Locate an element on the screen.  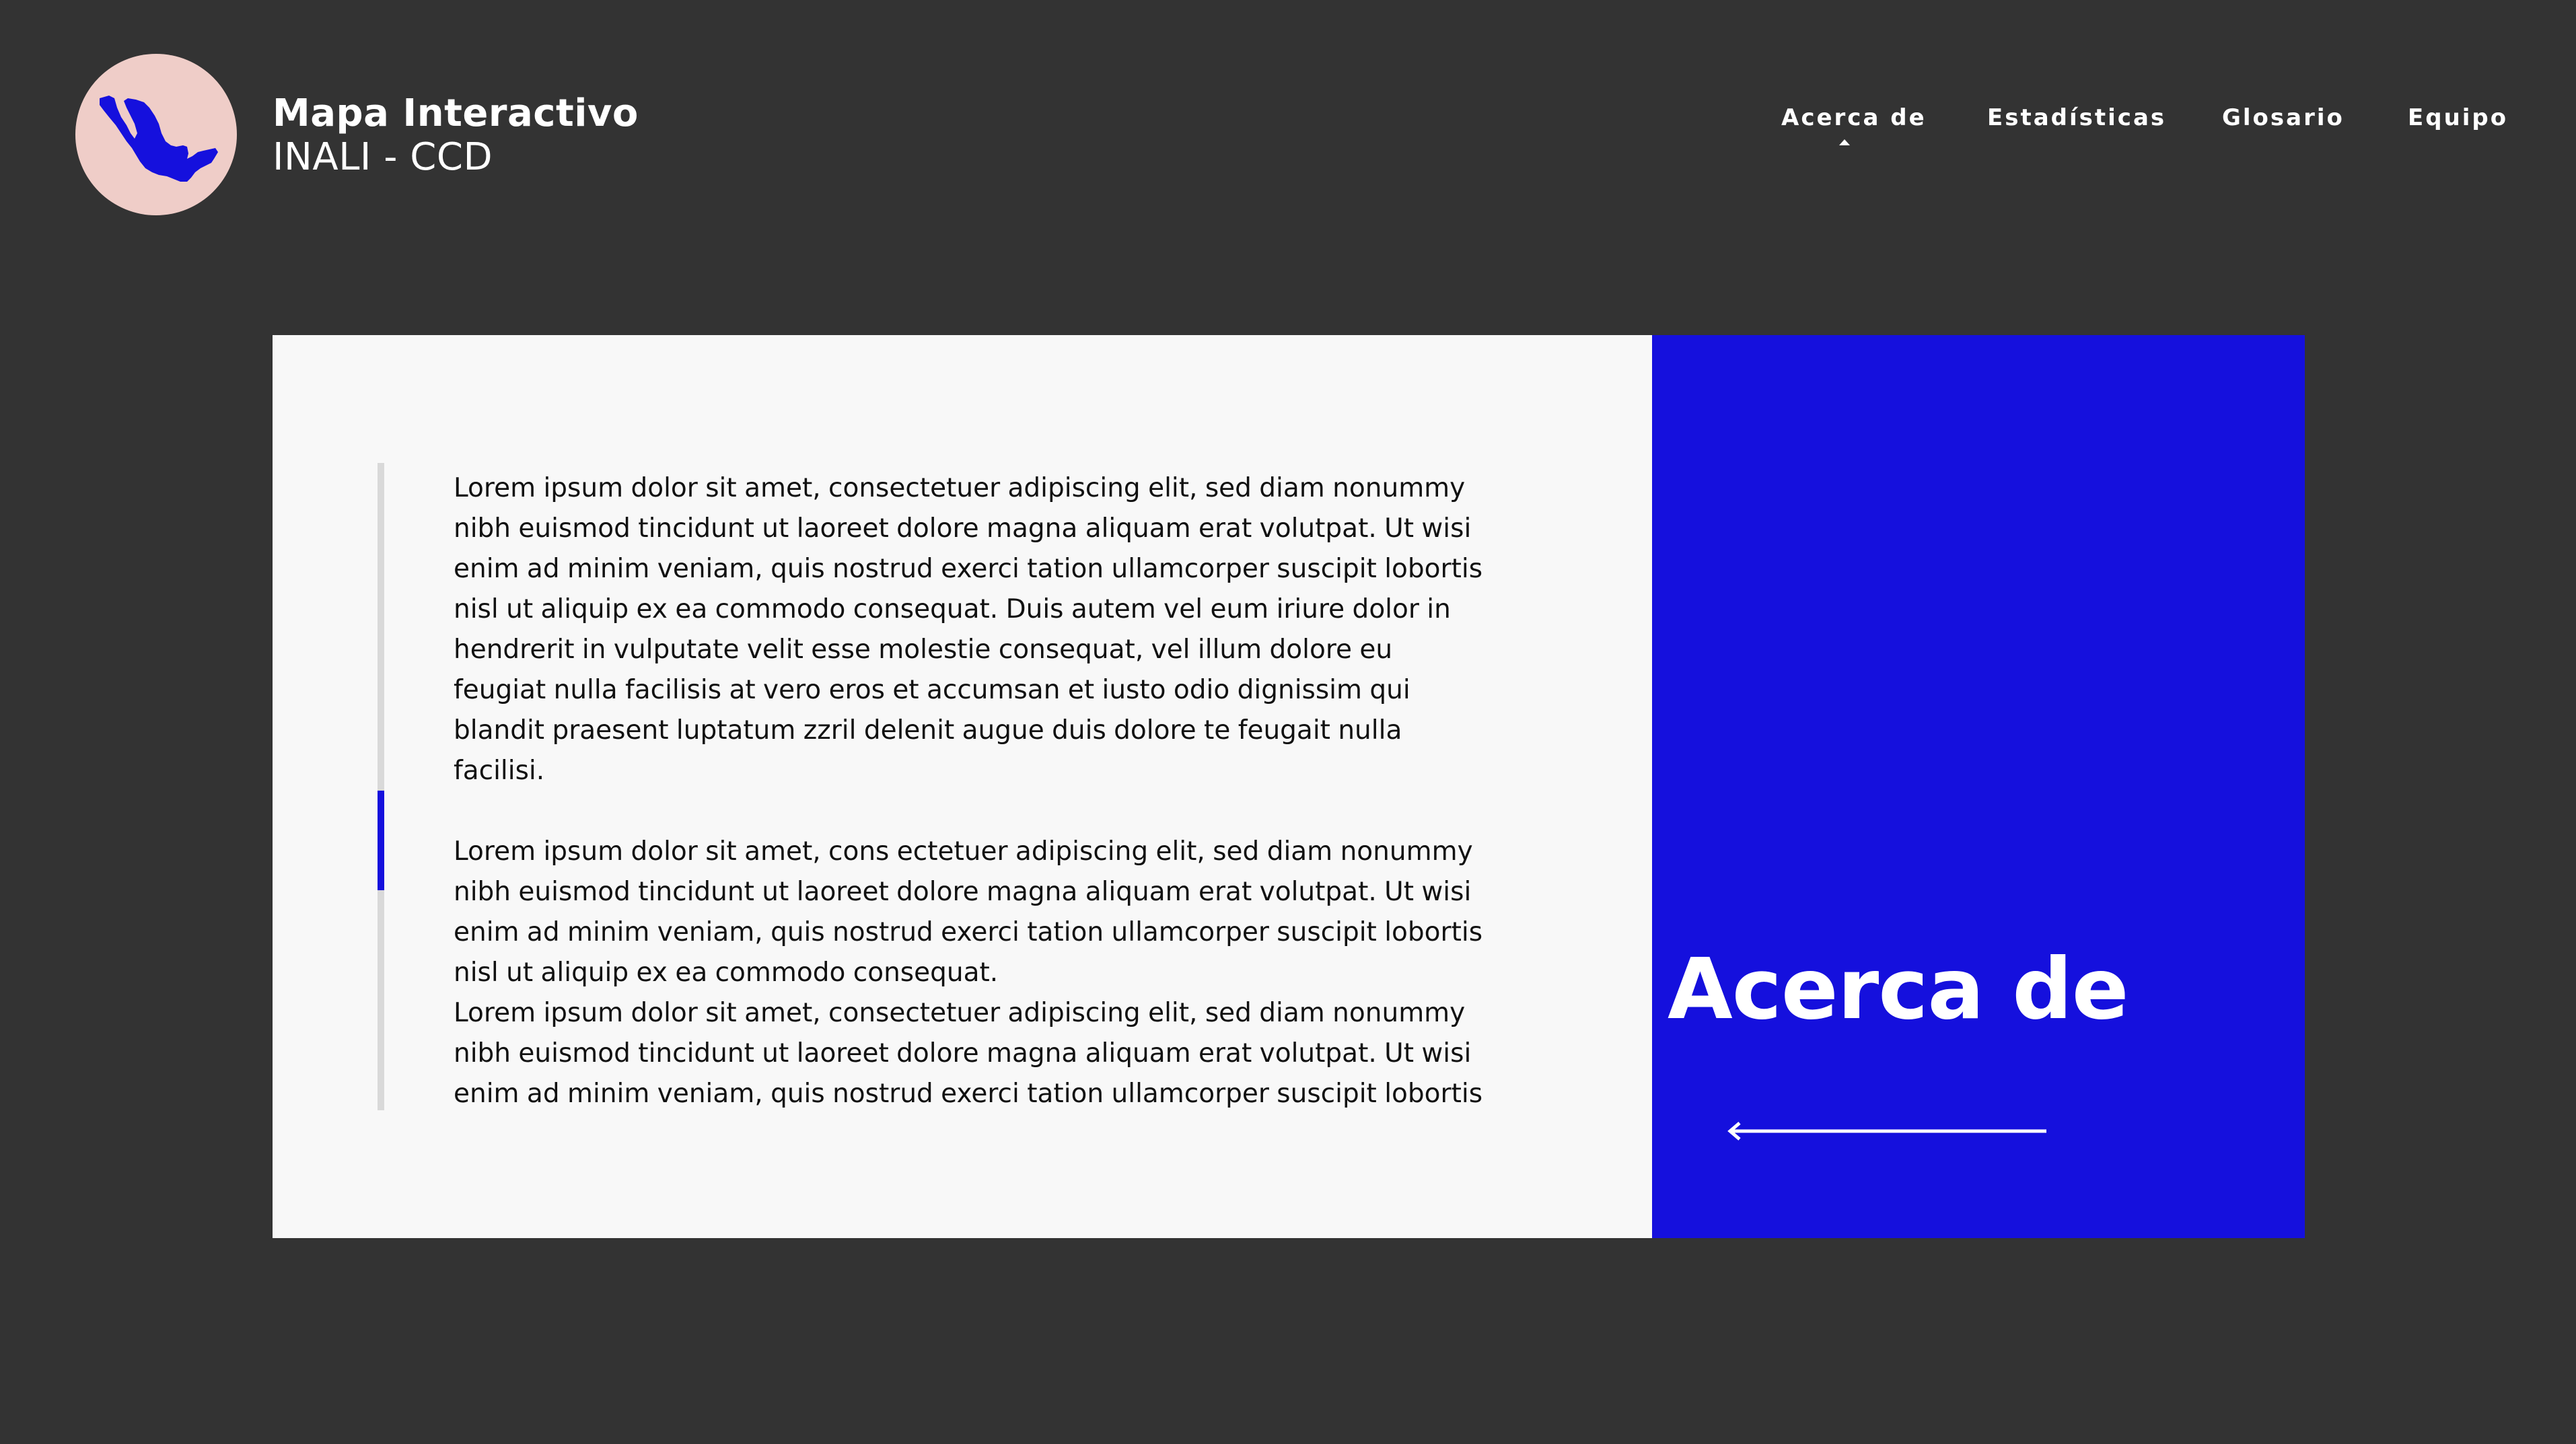
brand: Mapa Interactivo INALI - CCD is located at coordinates (456, 134).